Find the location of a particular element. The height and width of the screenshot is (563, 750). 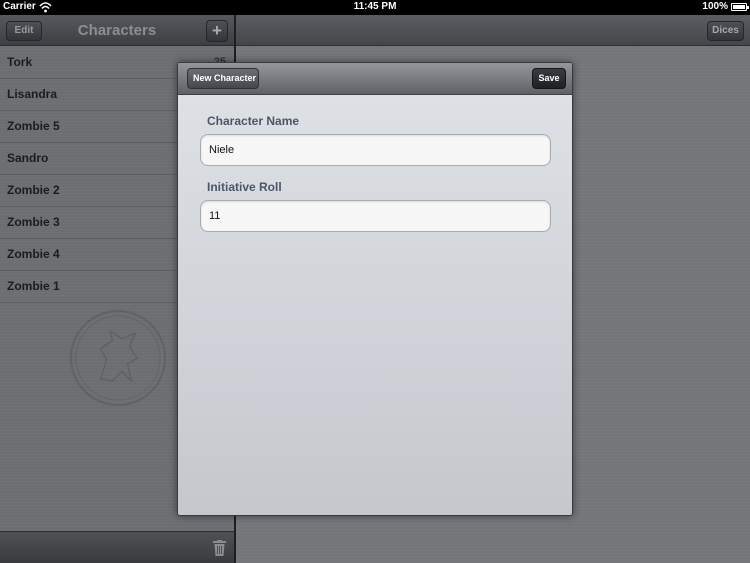

initiative-roll-label: Initiative Roll is located at coordinates (244, 187).